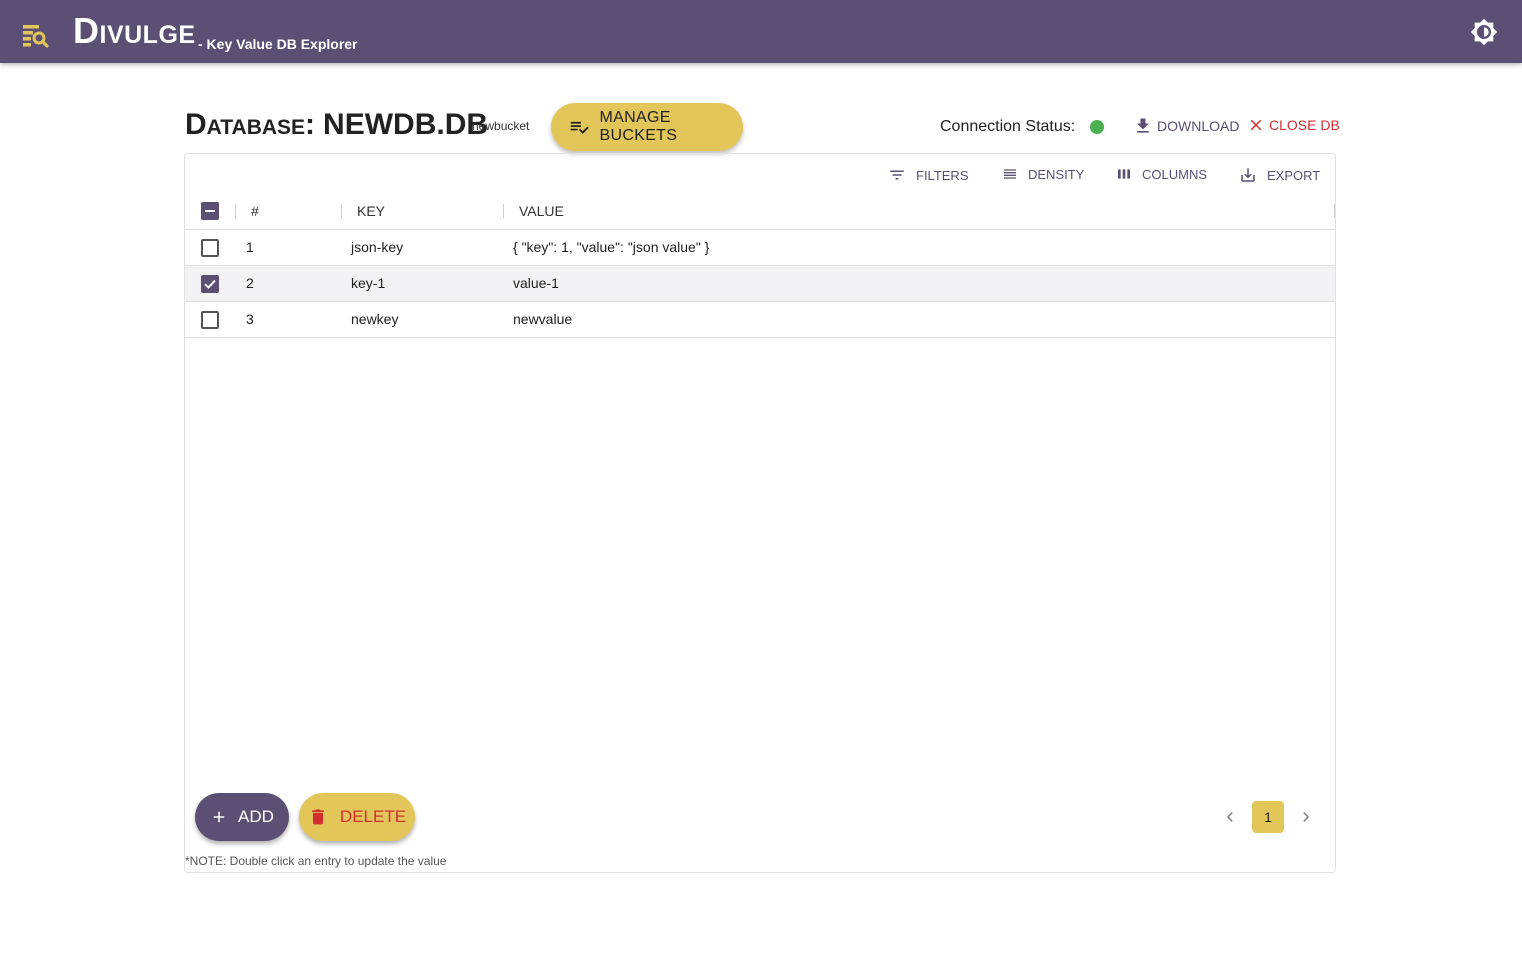 The image size is (1522, 961). I want to click on playlist-check-icon, so click(579, 127).